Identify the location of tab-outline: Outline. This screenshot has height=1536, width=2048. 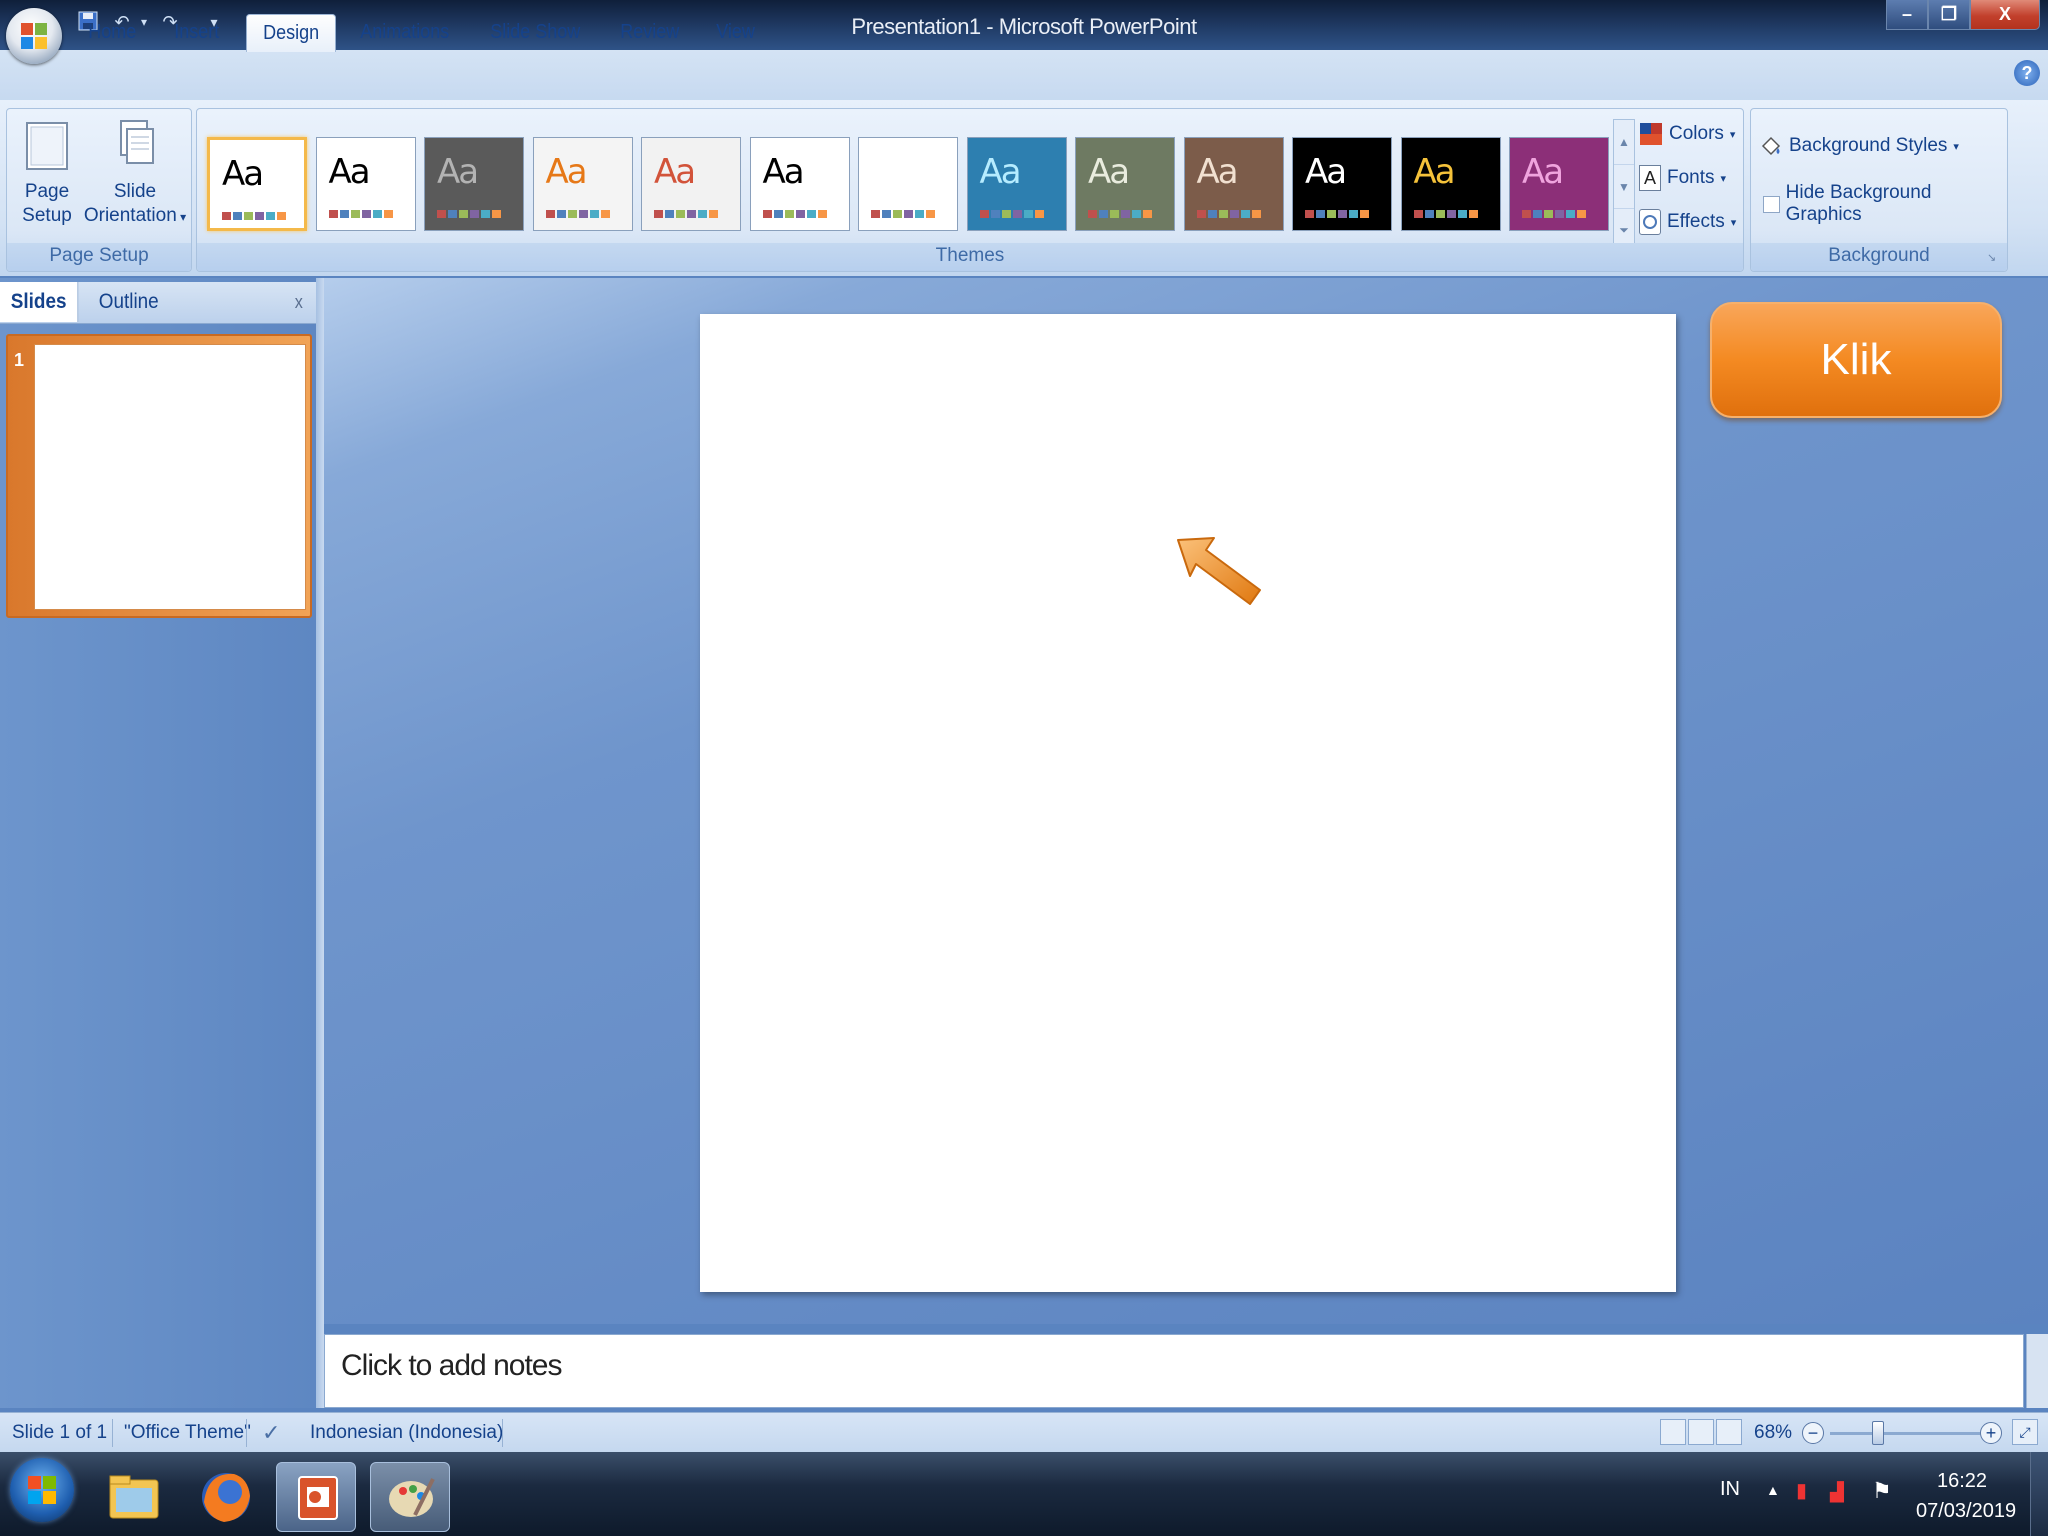
(128, 302).